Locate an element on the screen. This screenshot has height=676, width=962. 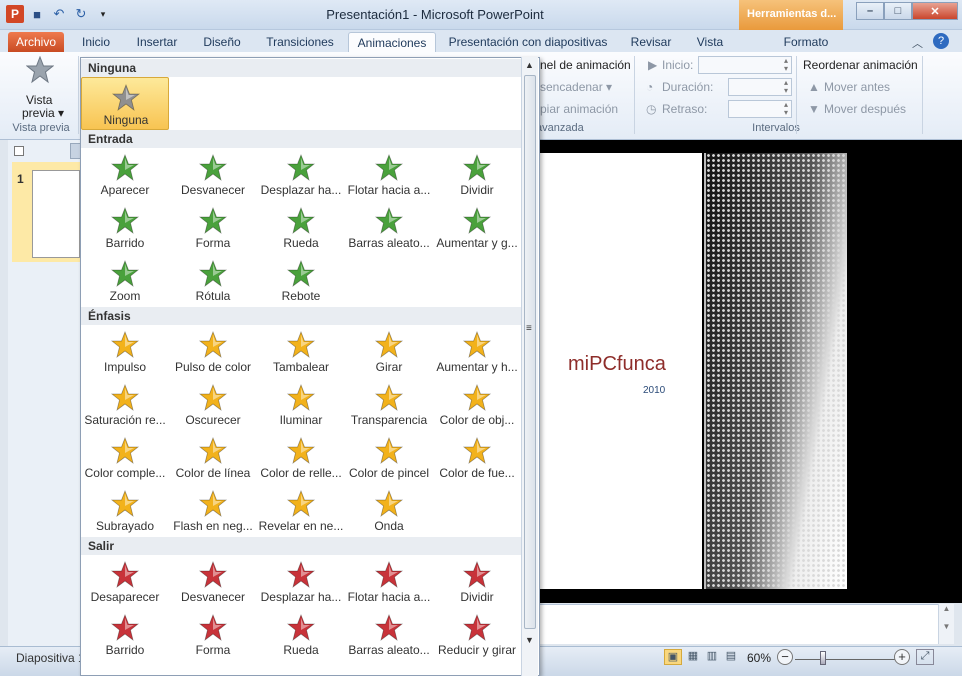
effect-impulso: Impulso is located at coordinates (125, 351).